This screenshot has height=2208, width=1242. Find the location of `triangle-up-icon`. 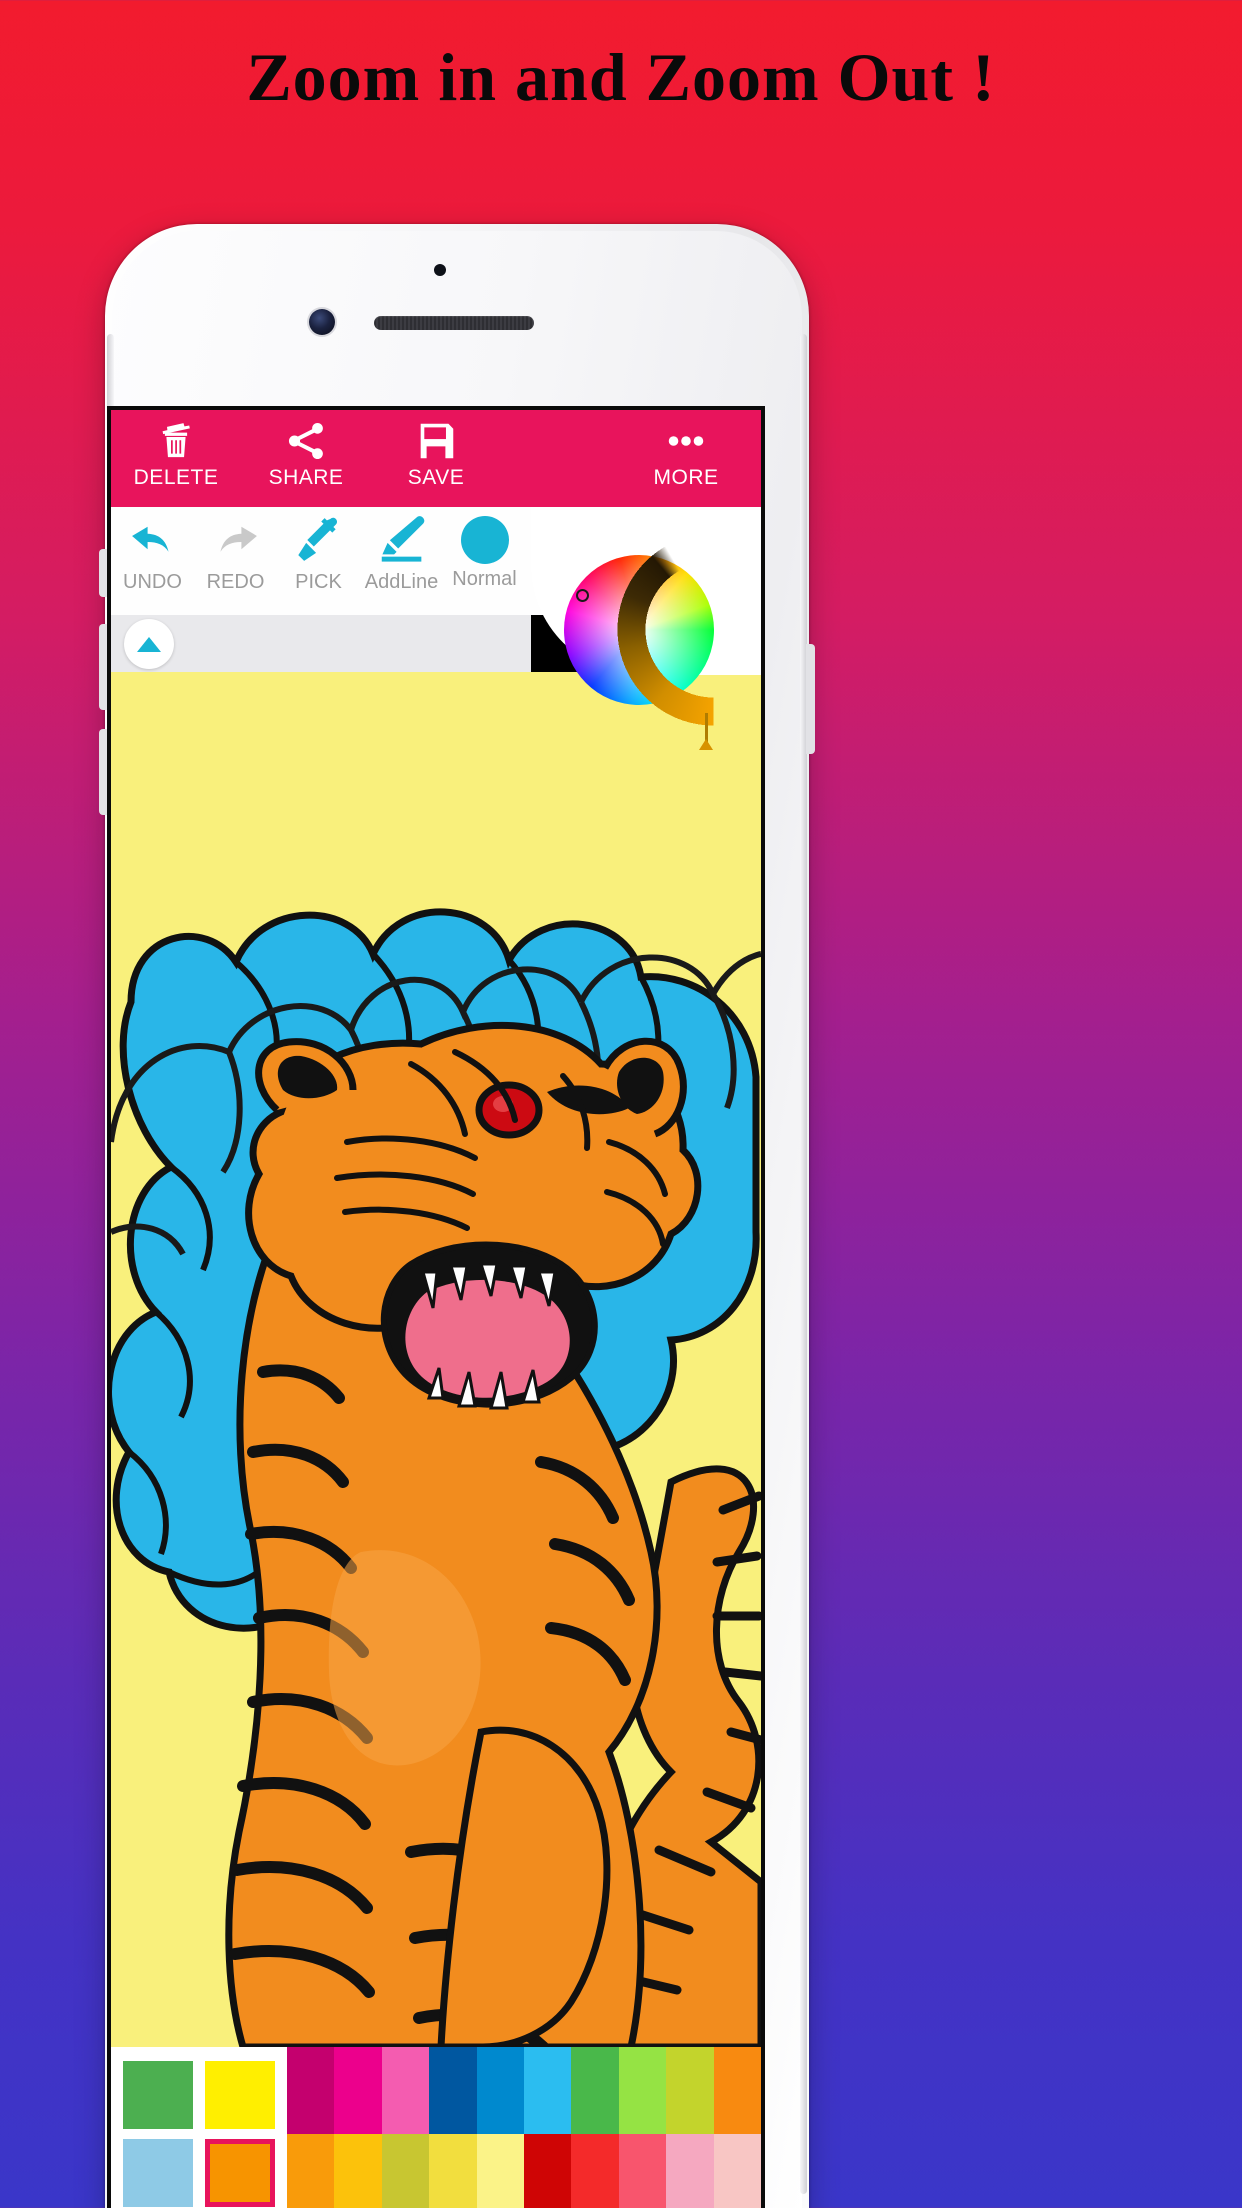

triangle-up-icon is located at coordinates (149, 644).